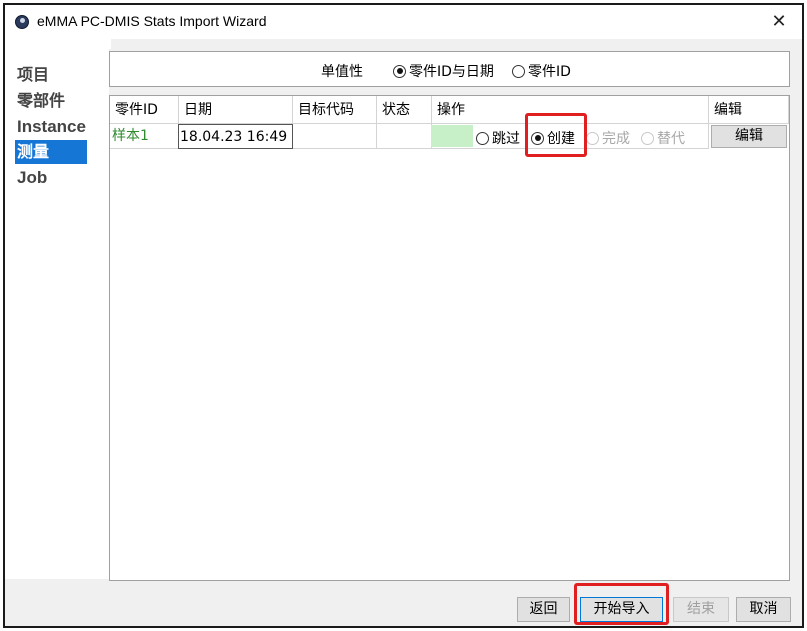 This screenshot has height=631, width=807. Describe the element at coordinates (763, 609) in the screenshot. I see `cancel-button: 取消` at that location.